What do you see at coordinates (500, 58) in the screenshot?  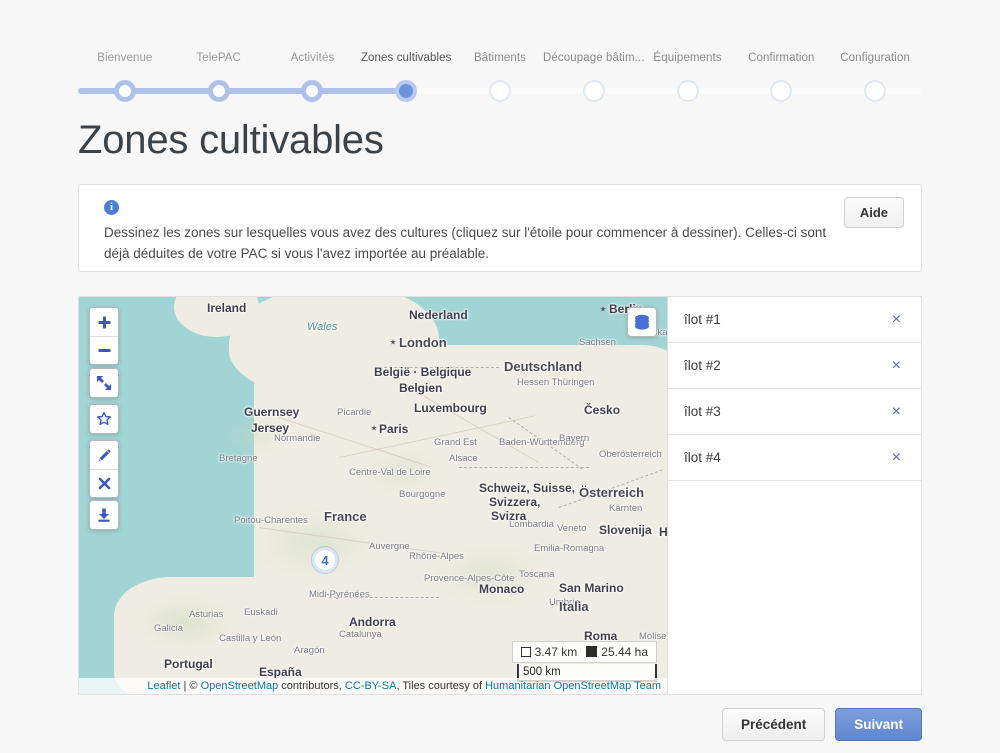 I see `stepper-label-4: Bâtiments` at bounding box center [500, 58].